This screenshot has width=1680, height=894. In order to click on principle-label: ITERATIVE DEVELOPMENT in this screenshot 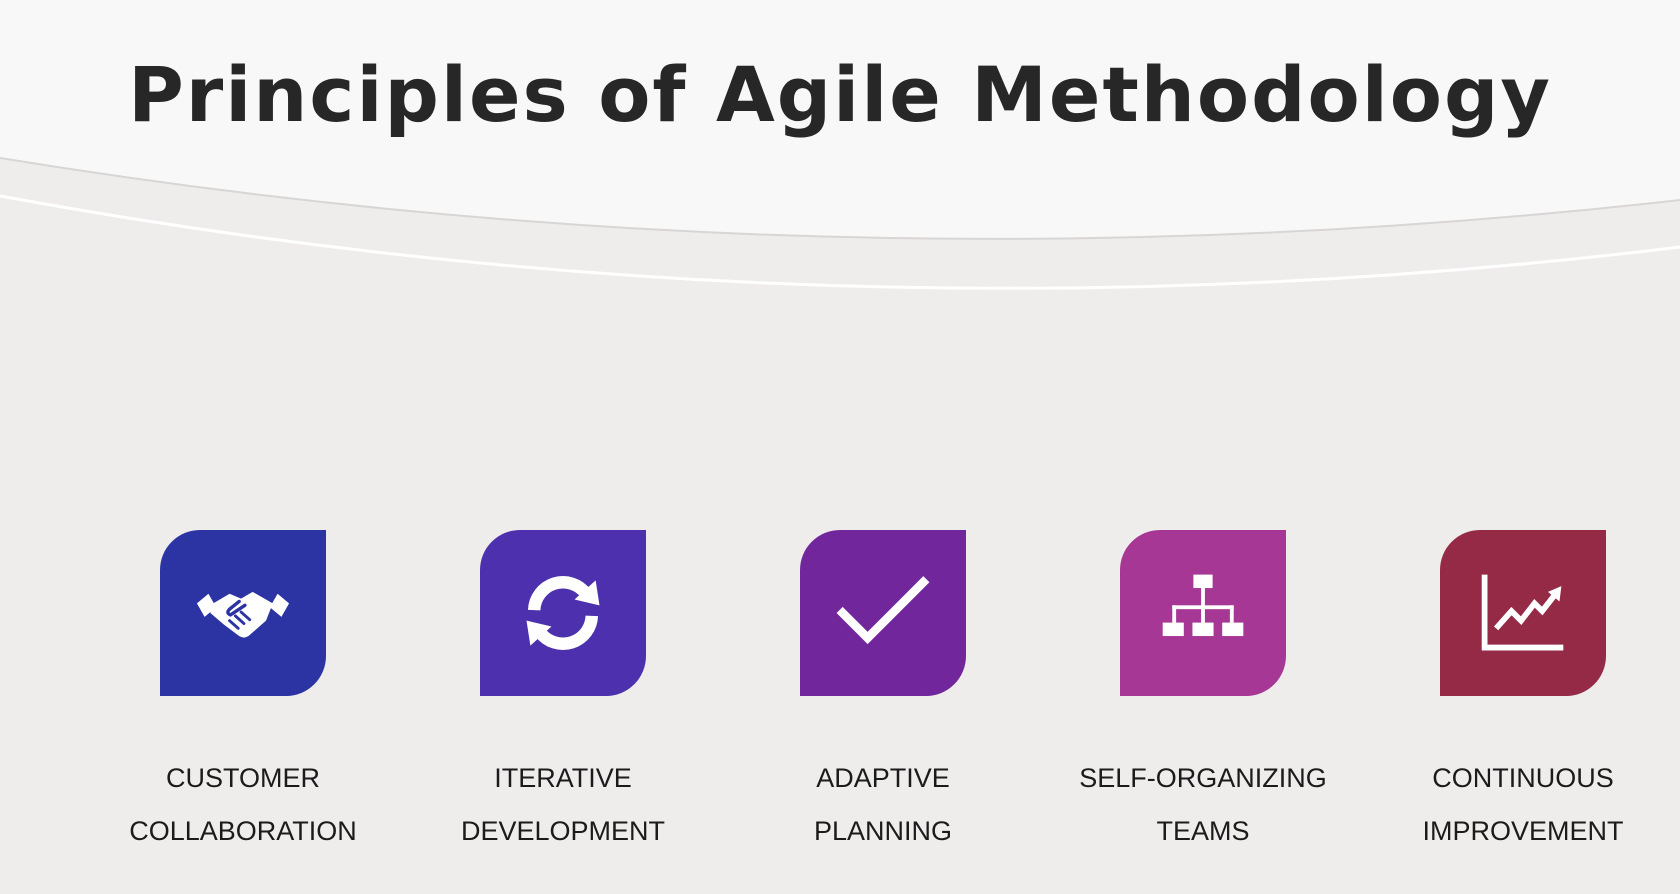, I will do `click(563, 805)`.